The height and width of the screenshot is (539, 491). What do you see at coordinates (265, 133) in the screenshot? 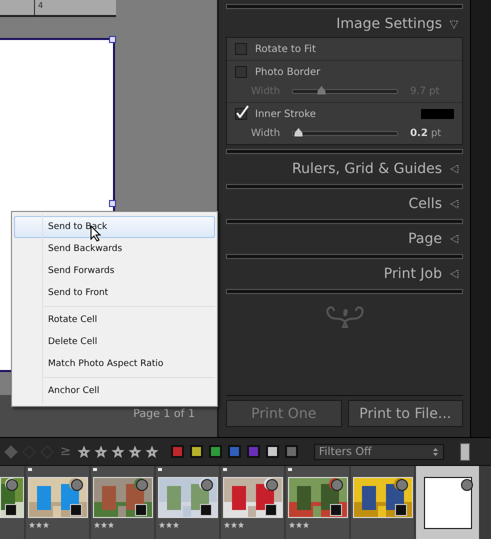
I see `slider-label: Width` at bounding box center [265, 133].